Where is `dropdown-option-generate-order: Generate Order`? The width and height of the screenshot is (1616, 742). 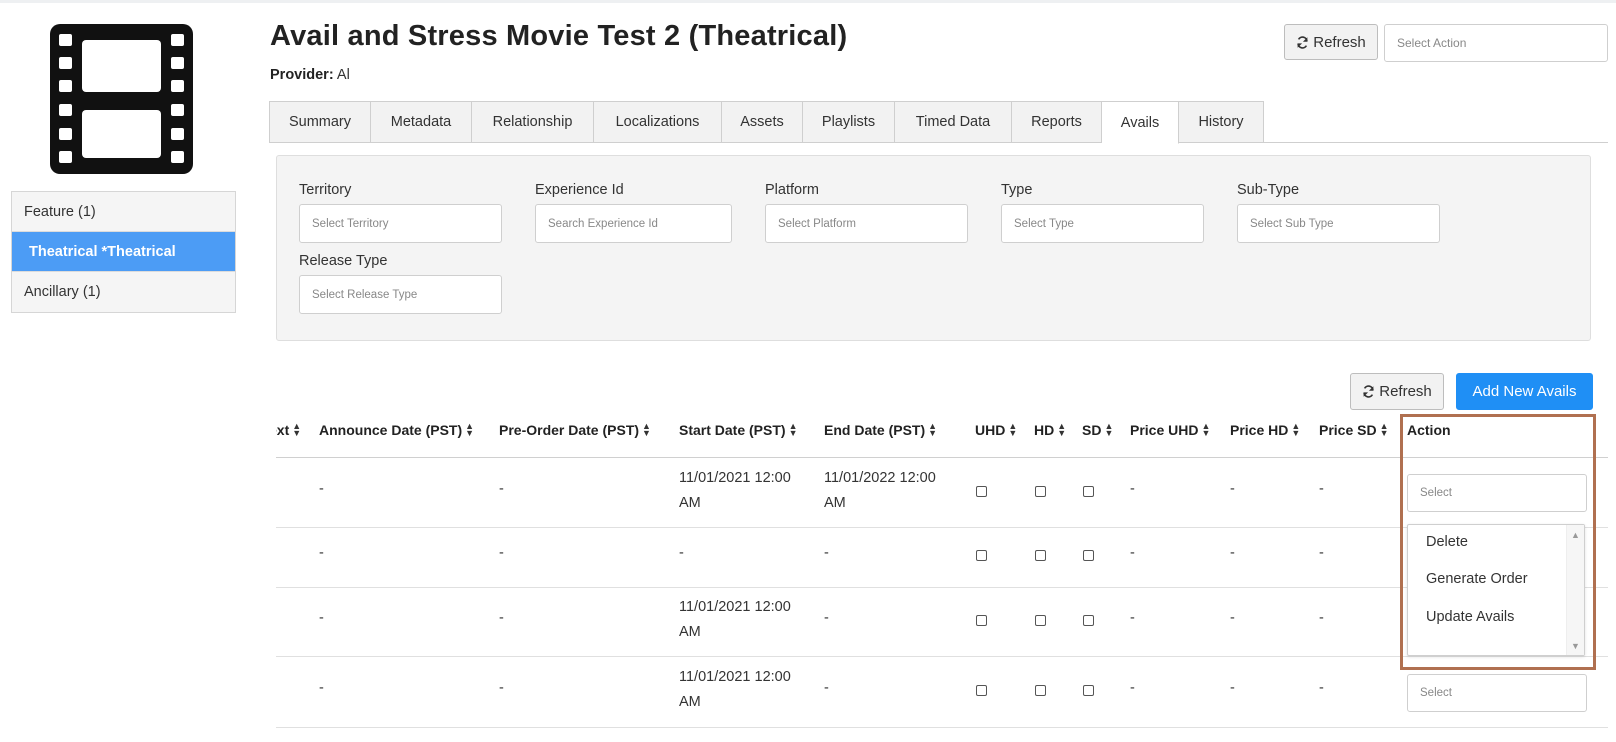 dropdown-option-generate-order: Generate Order is located at coordinates (1477, 579).